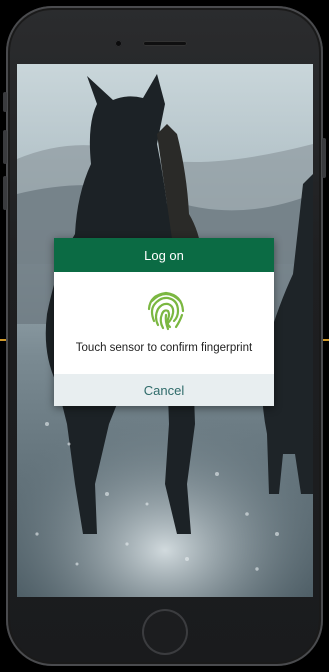  What do you see at coordinates (164, 348) in the screenshot?
I see `dialog-message: Touch sensor to confirm fingerprint` at bounding box center [164, 348].